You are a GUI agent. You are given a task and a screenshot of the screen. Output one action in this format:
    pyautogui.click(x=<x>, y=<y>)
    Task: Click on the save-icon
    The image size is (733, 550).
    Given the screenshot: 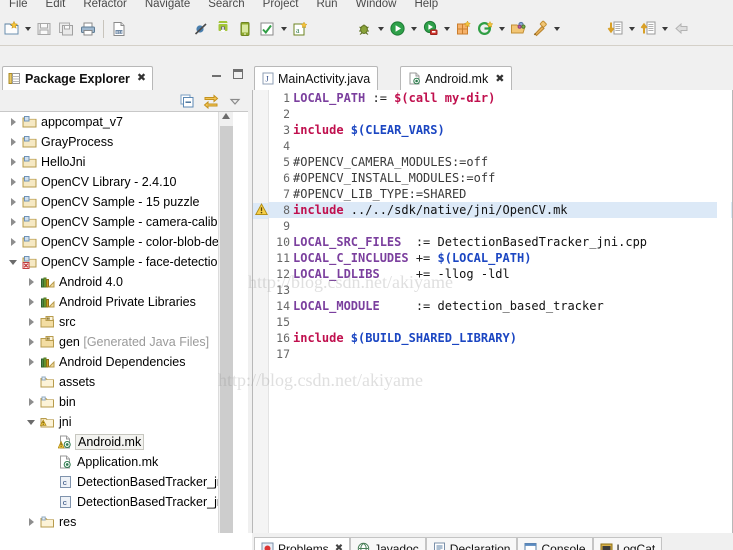 What is the action you would take?
    pyautogui.click(x=44, y=29)
    